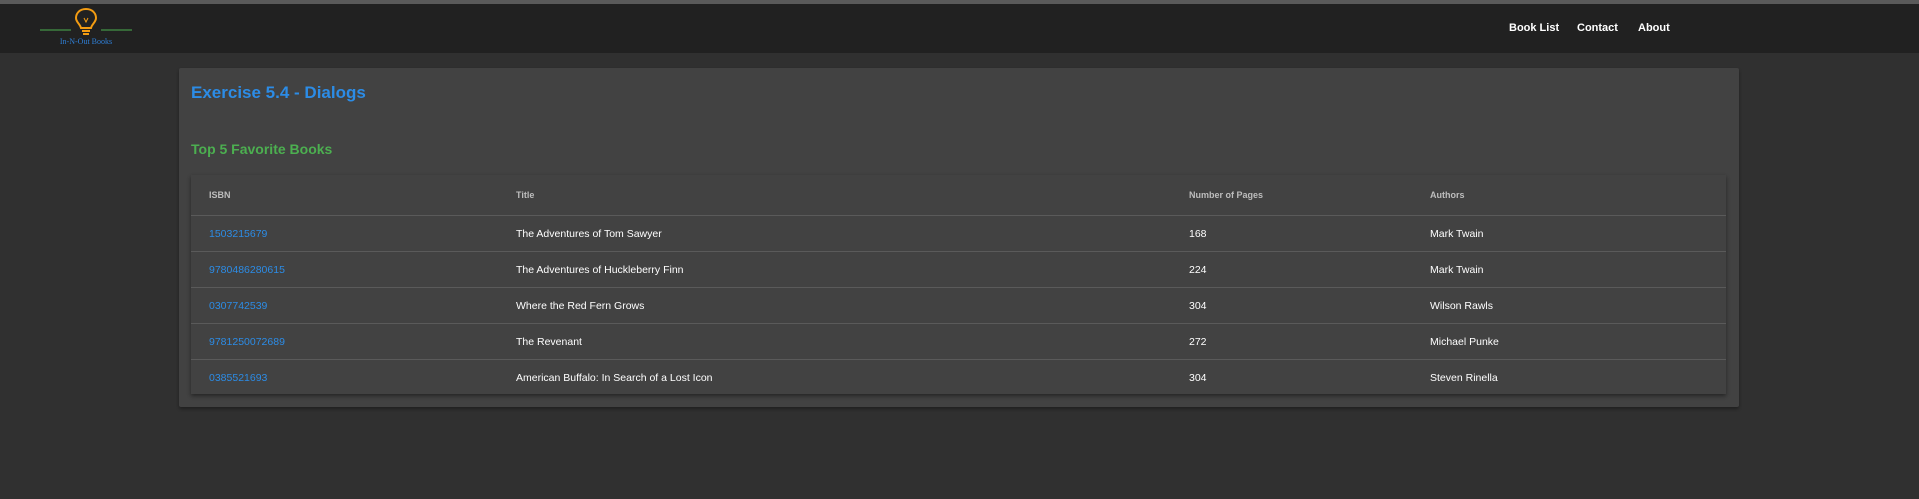  Describe the element at coordinates (1578, 305) in the screenshot. I see `authors-cell: Wilson Rawls` at that location.